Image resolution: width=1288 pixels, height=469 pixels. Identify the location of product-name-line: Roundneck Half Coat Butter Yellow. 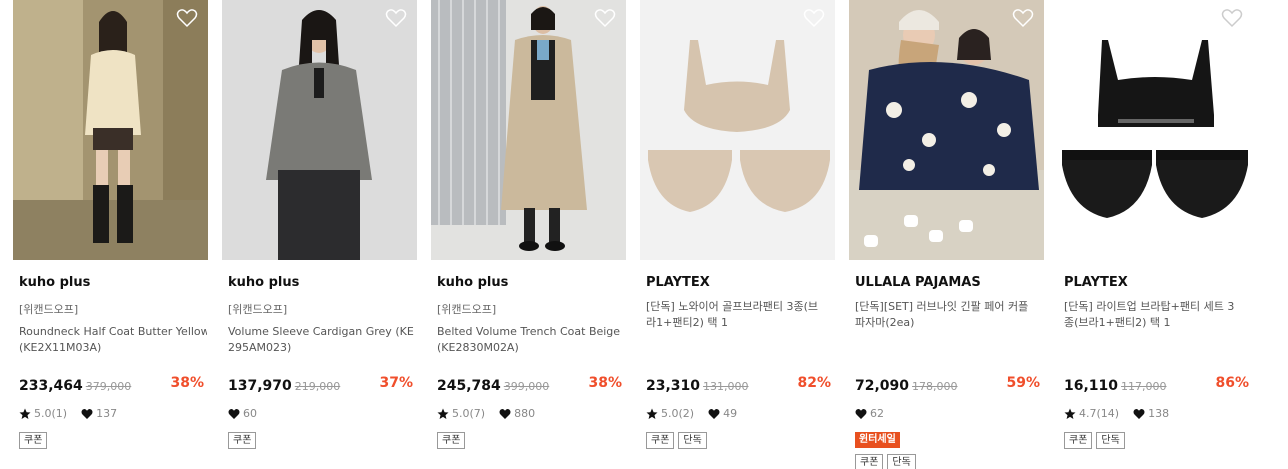
(113, 331).